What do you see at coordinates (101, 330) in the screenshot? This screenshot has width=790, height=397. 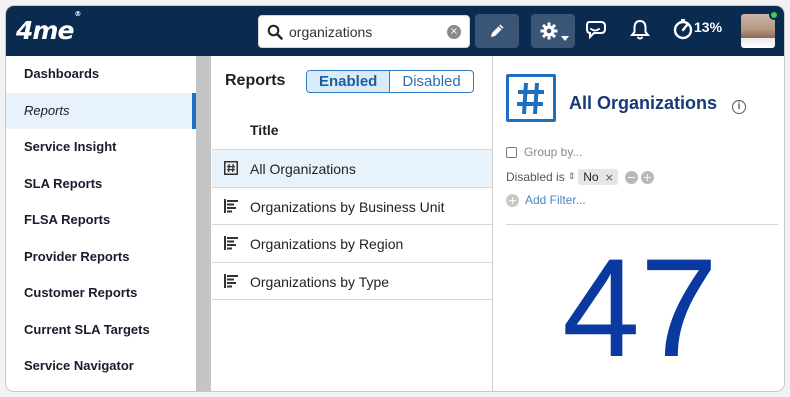 I see `sidebar-item-current-sla-targets: Current SLA Targets` at bounding box center [101, 330].